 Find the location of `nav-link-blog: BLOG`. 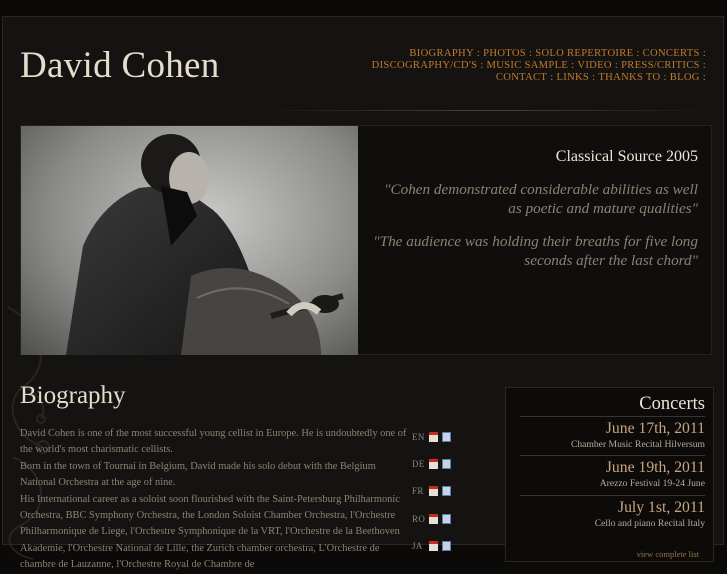

nav-link-blog: BLOG is located at coordinates (685, 77).